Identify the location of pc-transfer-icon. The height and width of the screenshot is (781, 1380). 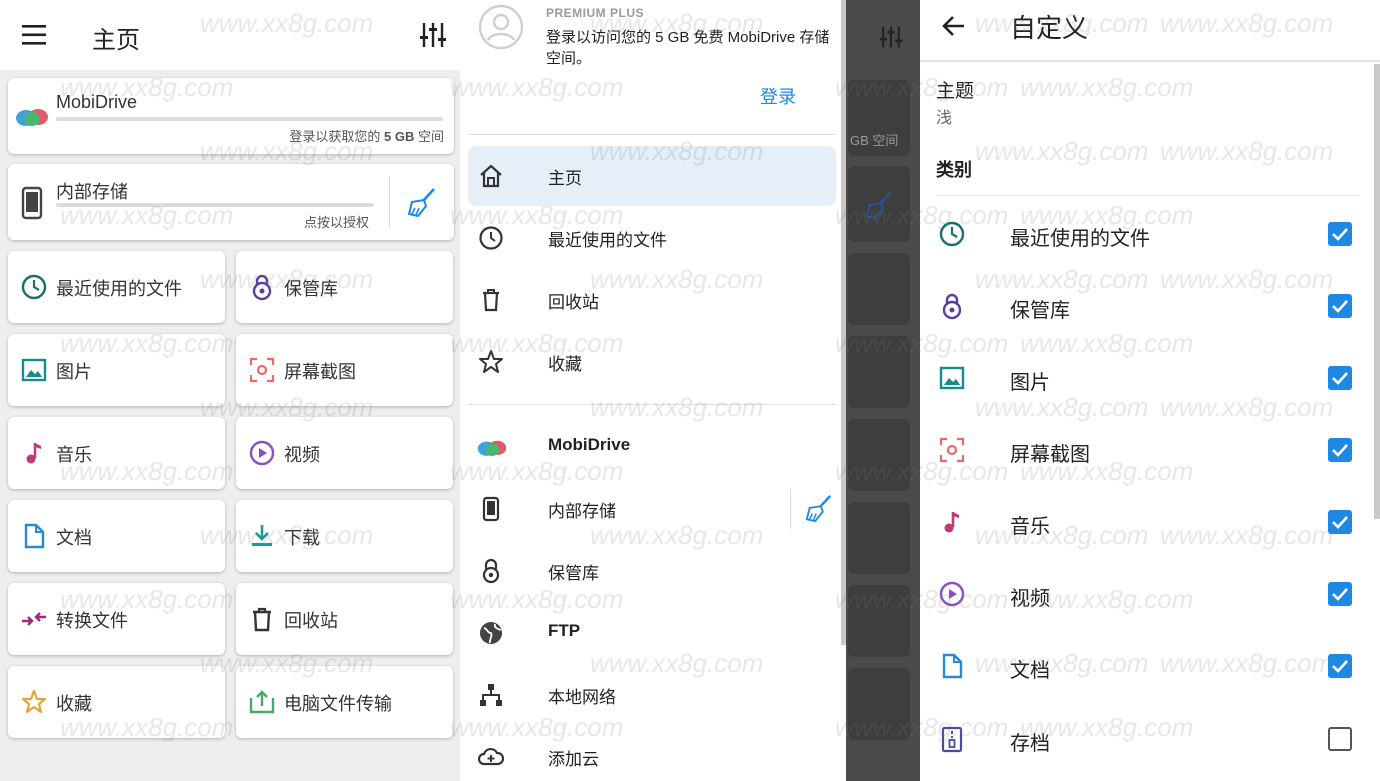
(262, 702).